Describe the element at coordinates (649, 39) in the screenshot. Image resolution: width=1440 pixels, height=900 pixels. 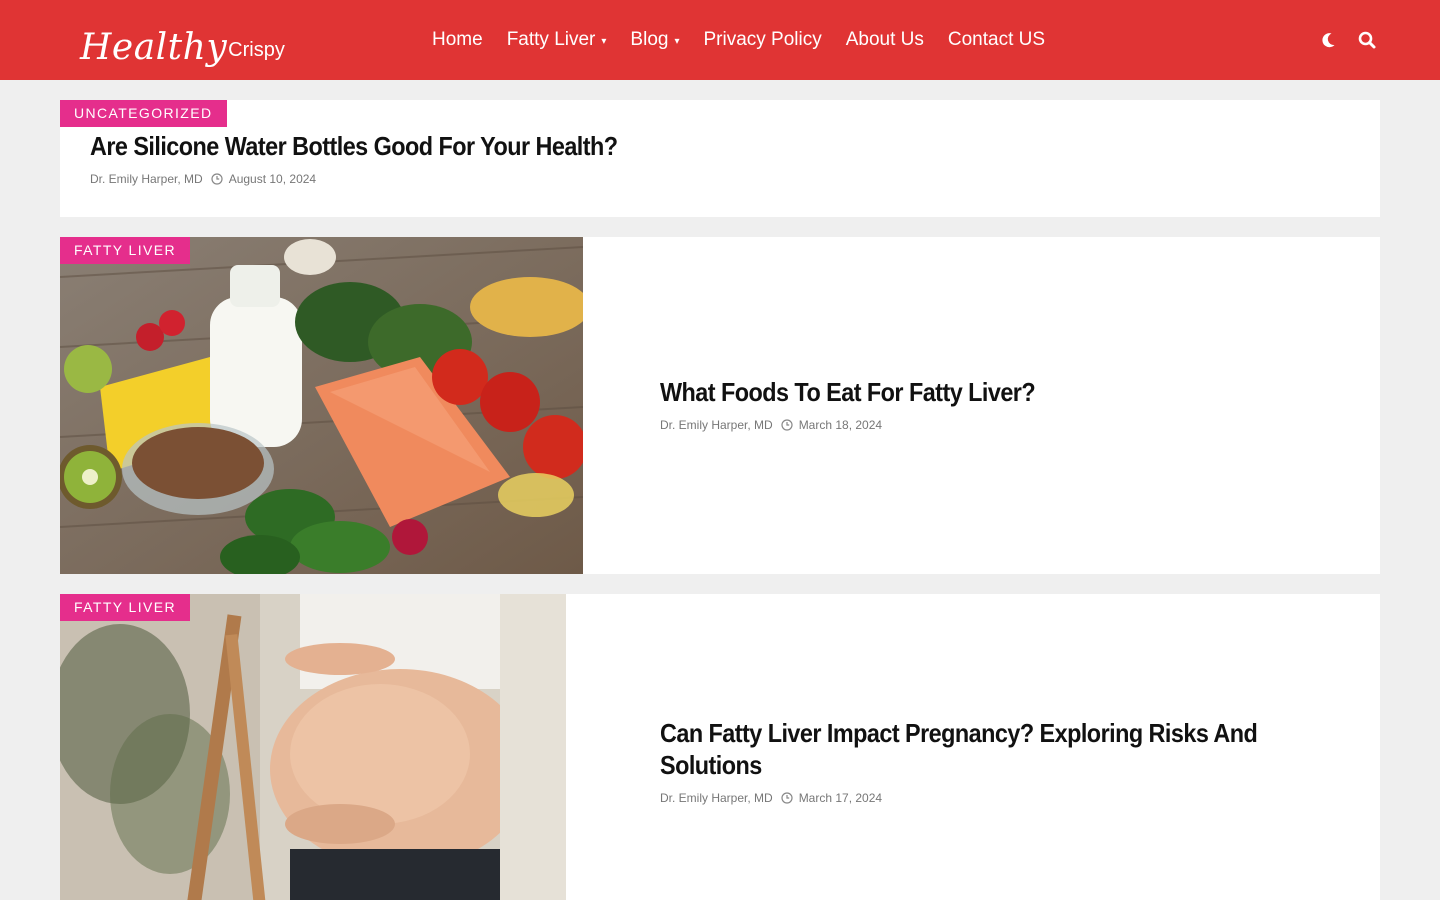
I see `nav-label: Blog` at that location.